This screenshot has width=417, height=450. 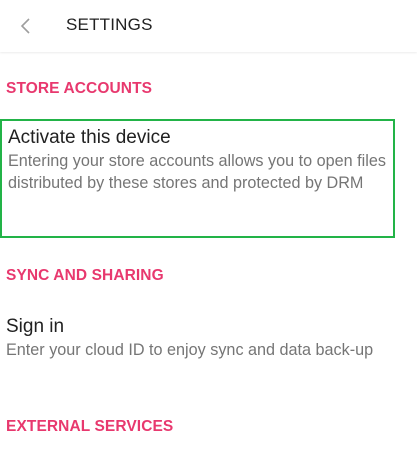 I want to click on section-header-sync-and-sharing: SYNC AND SHARING, so click(x=85, y=275).